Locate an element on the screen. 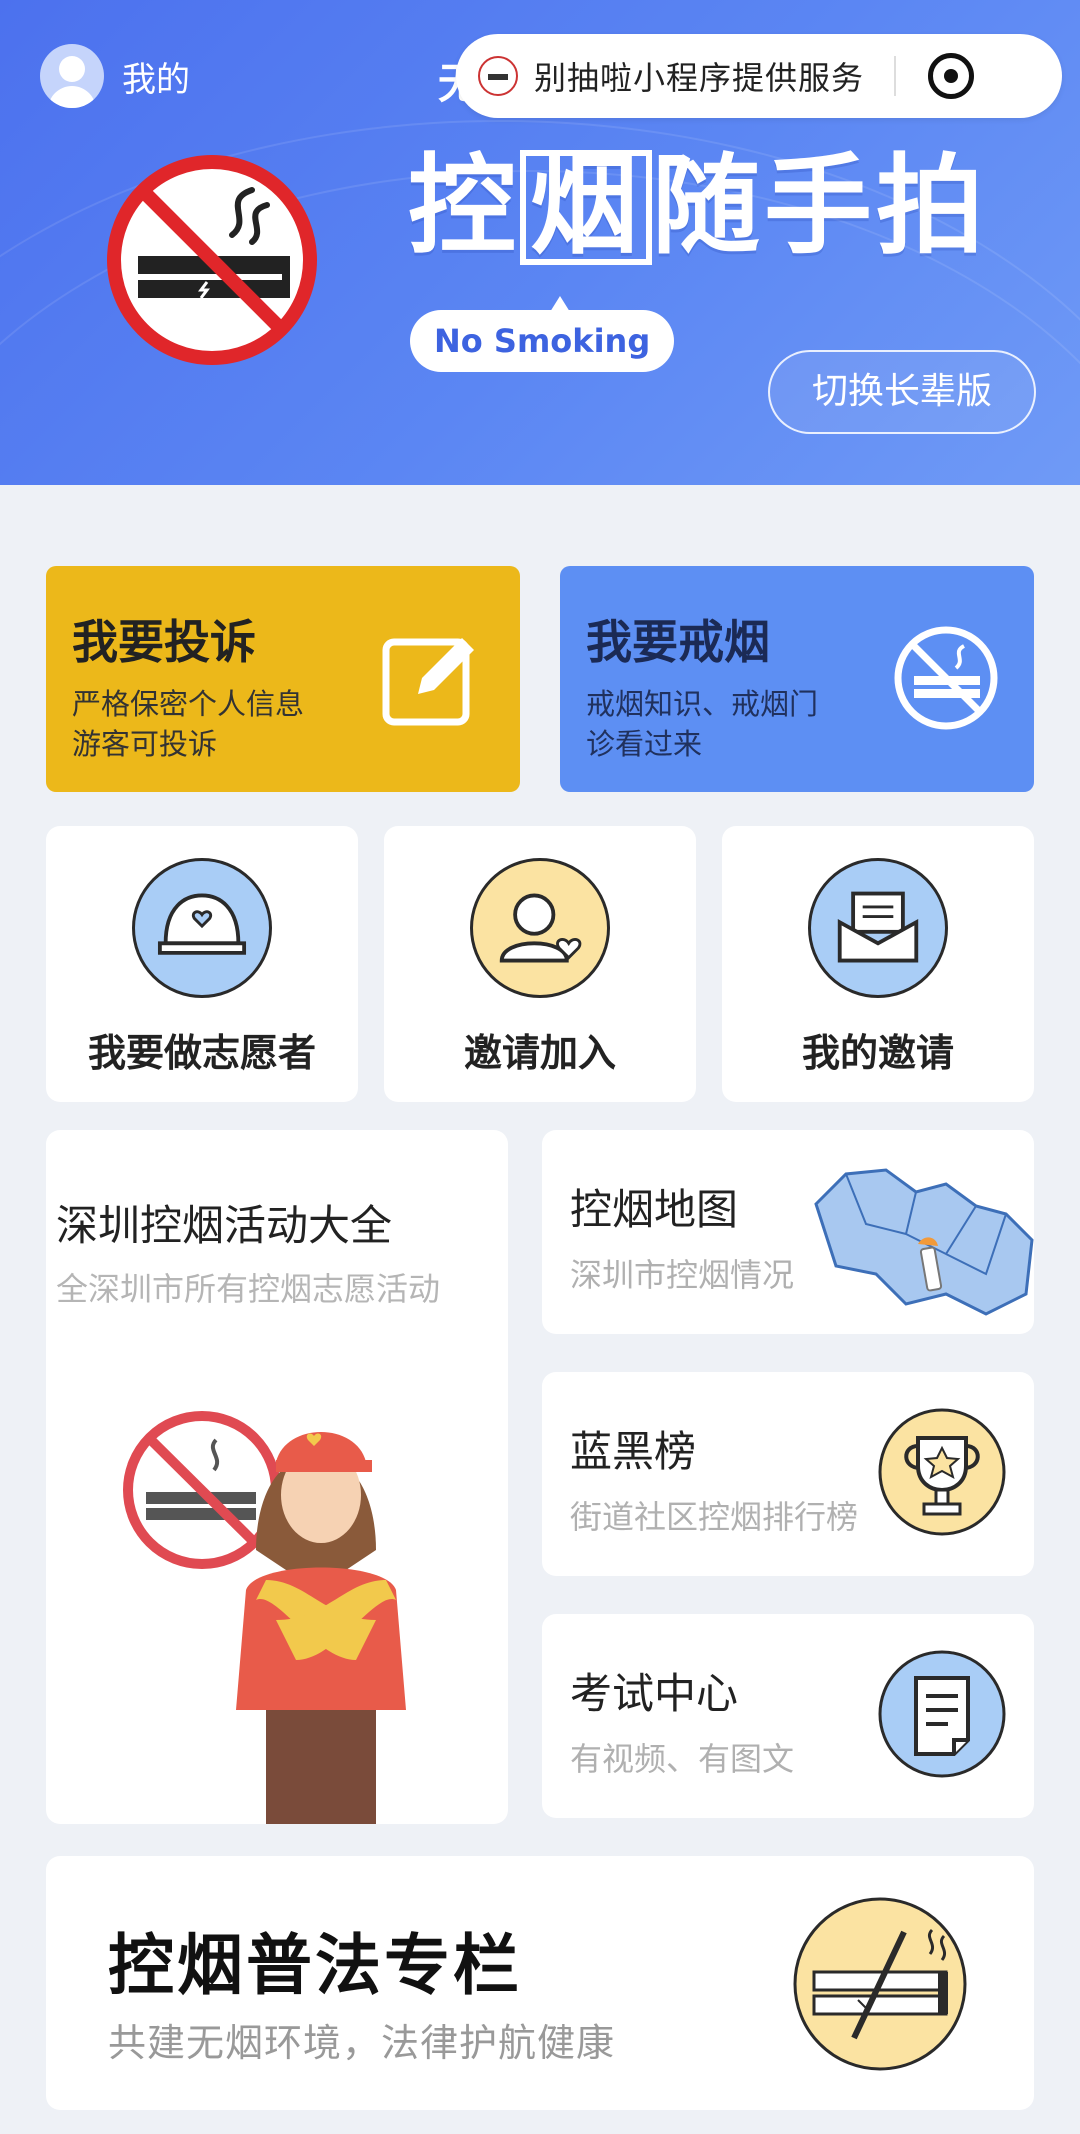  quit-title: 我要戒烟 is located at coordinates (678, 642).